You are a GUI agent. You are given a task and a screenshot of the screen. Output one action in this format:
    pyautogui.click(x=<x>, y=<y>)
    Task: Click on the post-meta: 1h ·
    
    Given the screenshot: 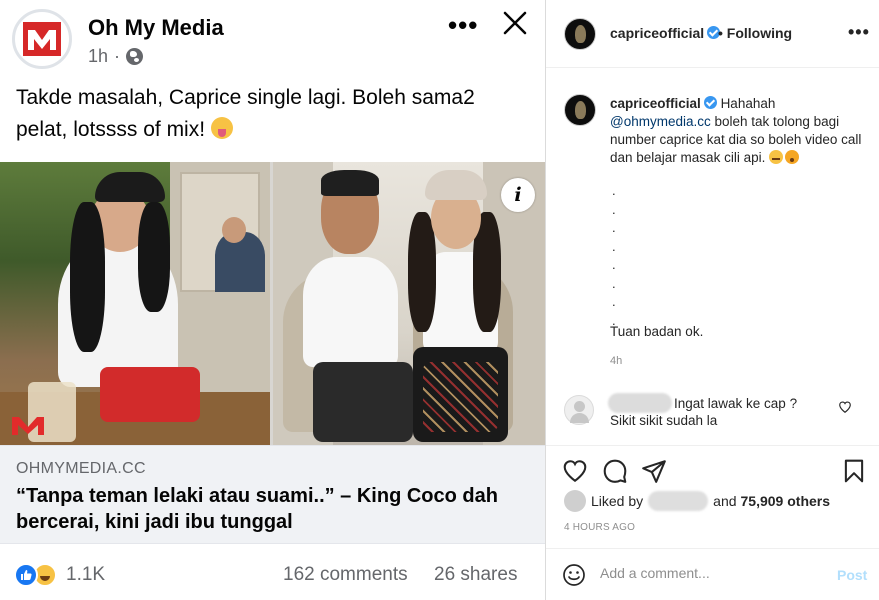 What is the action you would take?
    pyautogui.click(x=116, y=56)
    